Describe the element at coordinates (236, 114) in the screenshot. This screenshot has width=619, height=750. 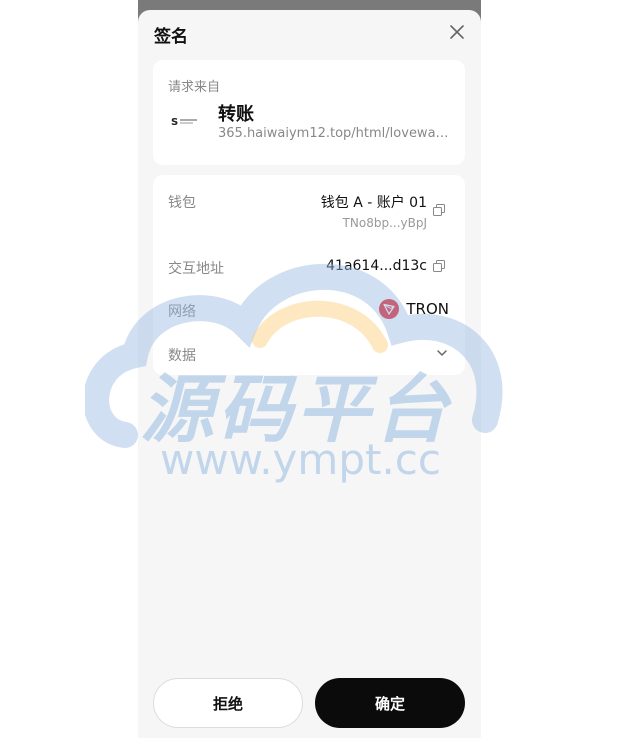
I see `dapp-title: 转账` at that location.